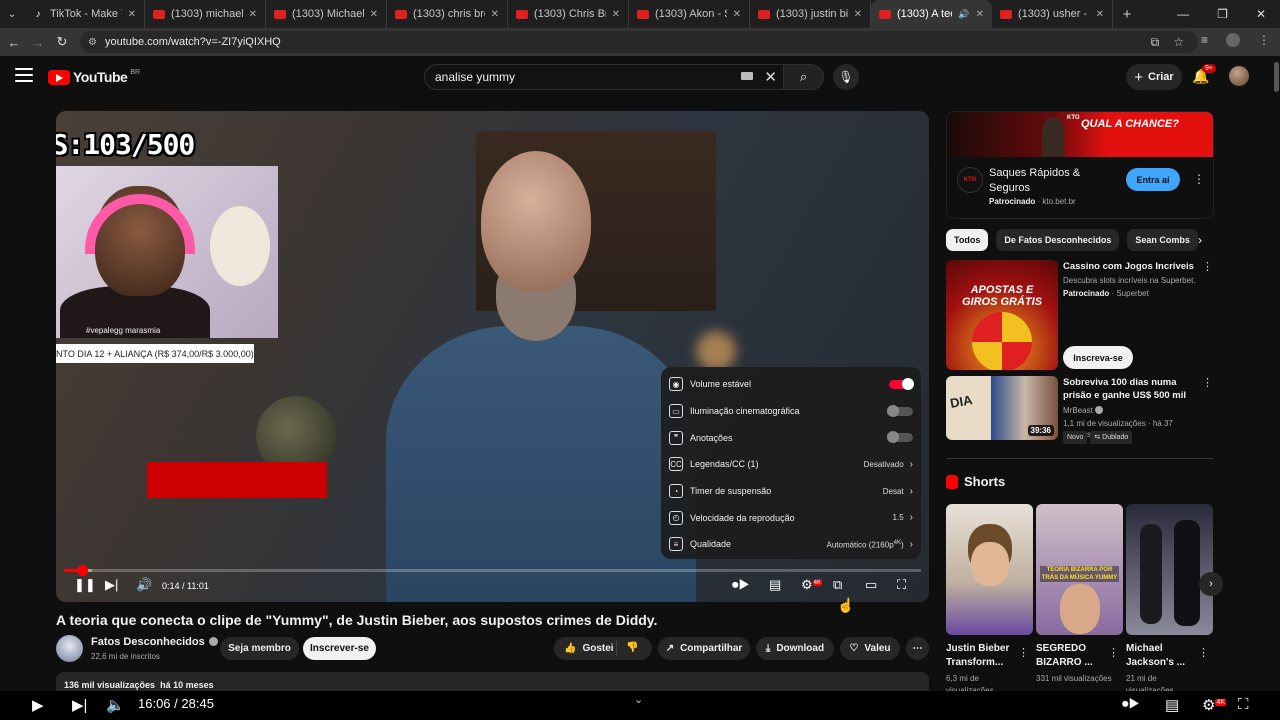 The width and height of the screenshot is (1280, 720). Describe the element at coordinates (639, 42) in the screenshot. I see `address-bar: ⚙ youtube.com/watch?v=-ZI7yiQIXHQ ⧉ ☆` at that location.